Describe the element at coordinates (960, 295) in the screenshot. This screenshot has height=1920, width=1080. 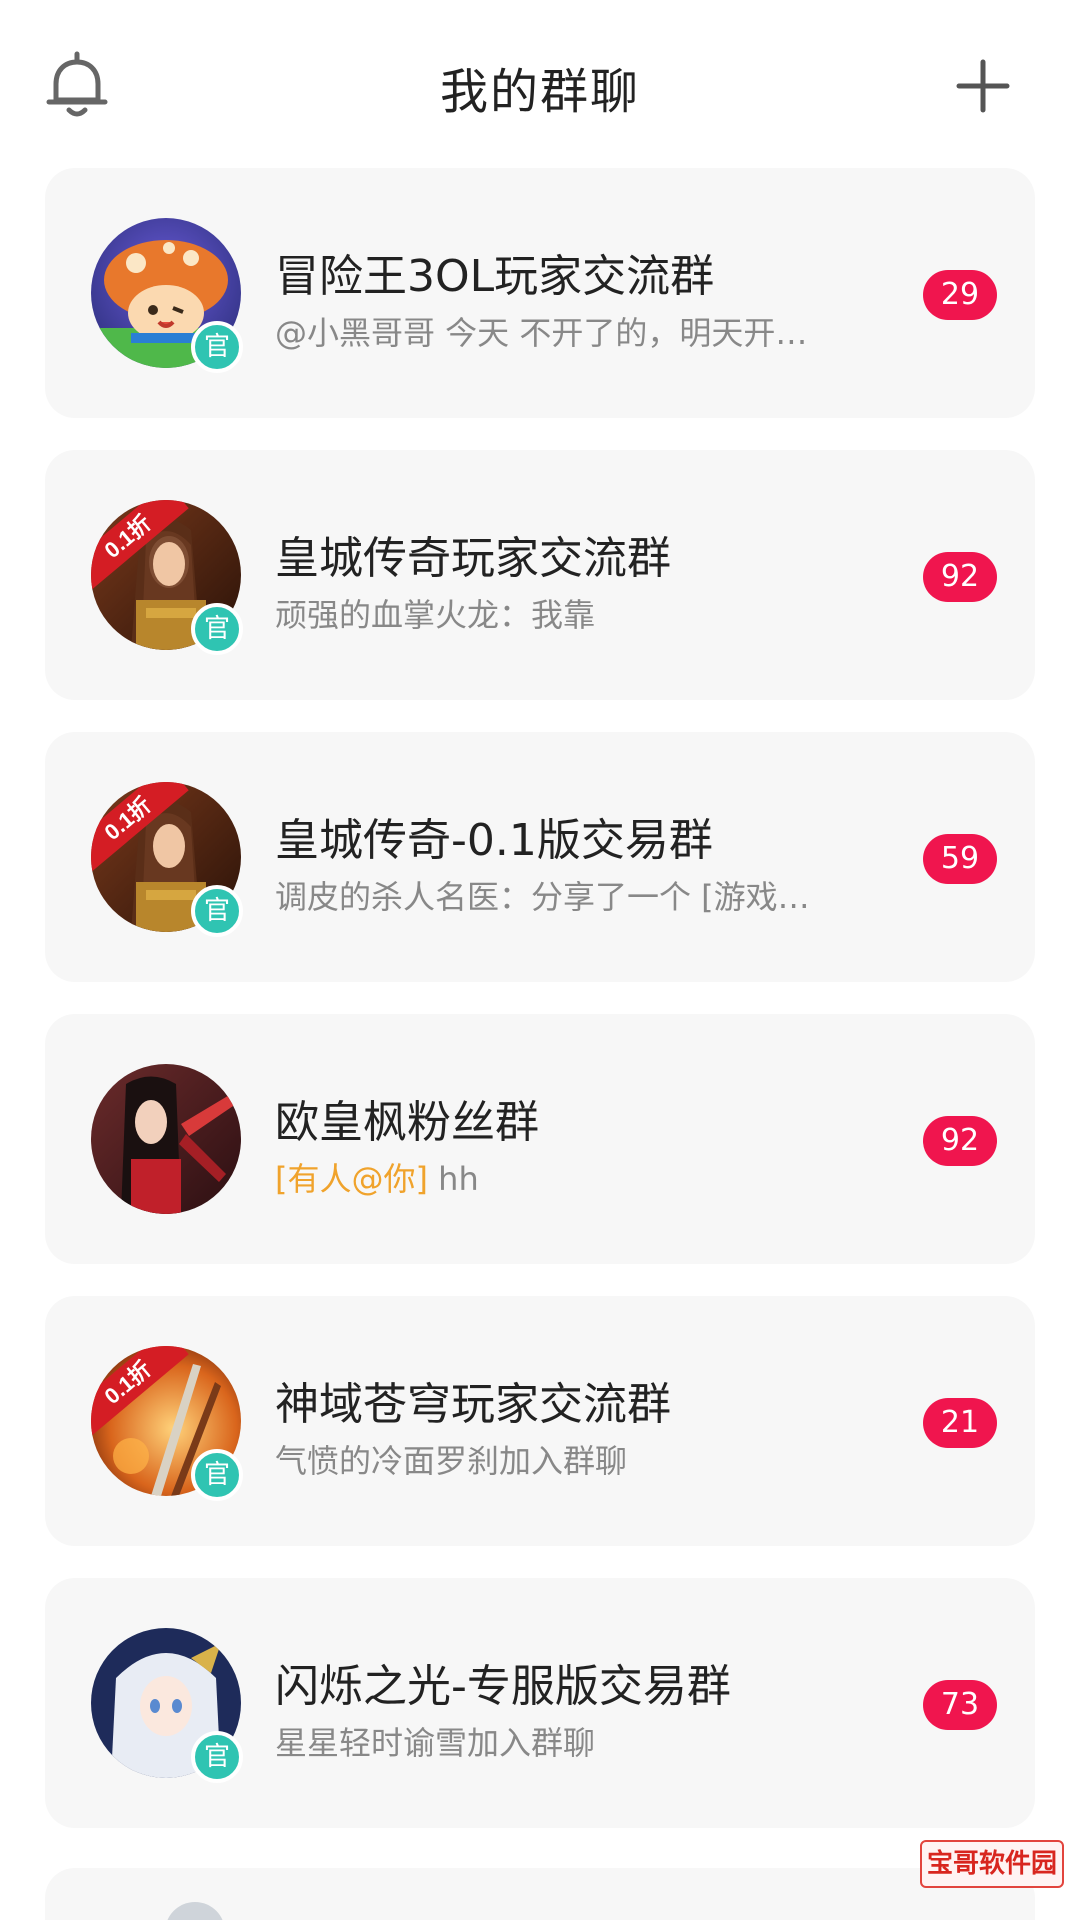
I see `unread-badge: 29` at that location.